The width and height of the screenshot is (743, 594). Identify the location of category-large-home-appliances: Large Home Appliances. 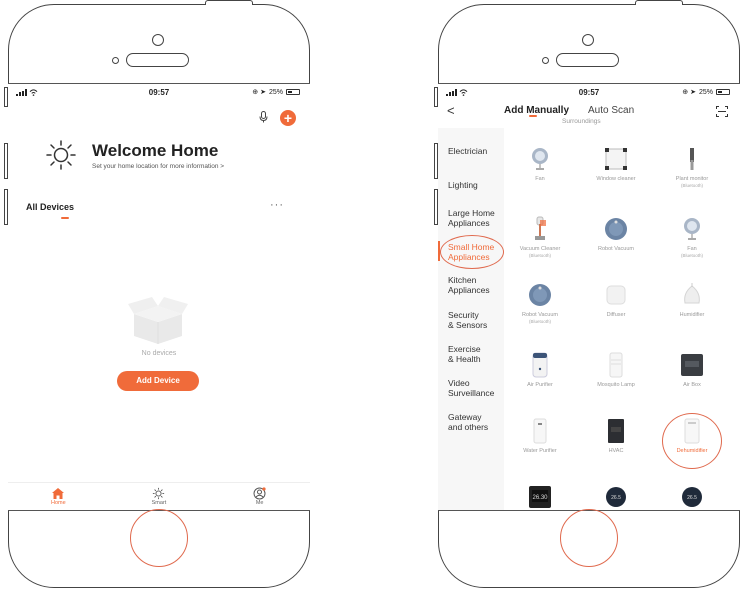
(471, 218).